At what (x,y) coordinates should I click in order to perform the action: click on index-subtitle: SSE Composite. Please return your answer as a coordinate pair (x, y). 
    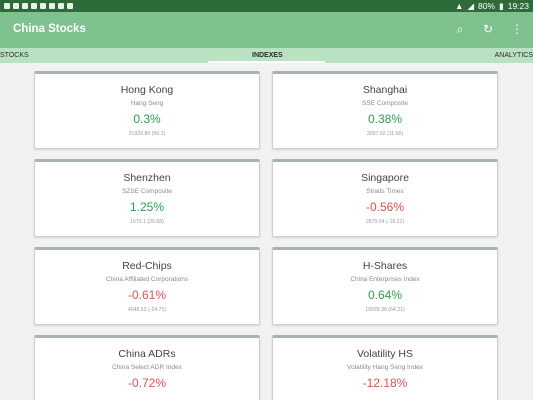
    Looking at the image, I should click on (385, 103).